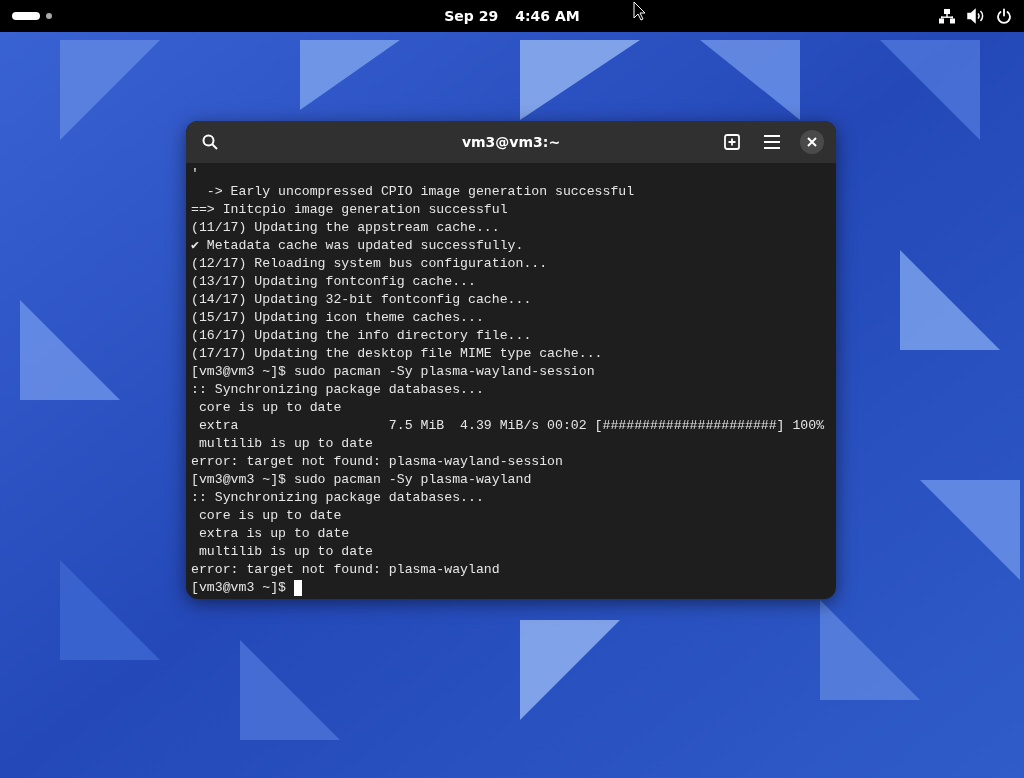  I want to click on terminal-line: ==> Initcpio image generation successful, so click(349, 210).